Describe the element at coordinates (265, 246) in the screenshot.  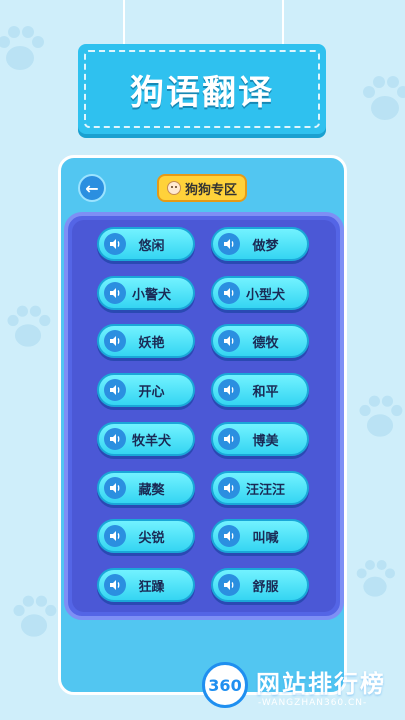
I see `sound-button-label: 做梦` at that location.